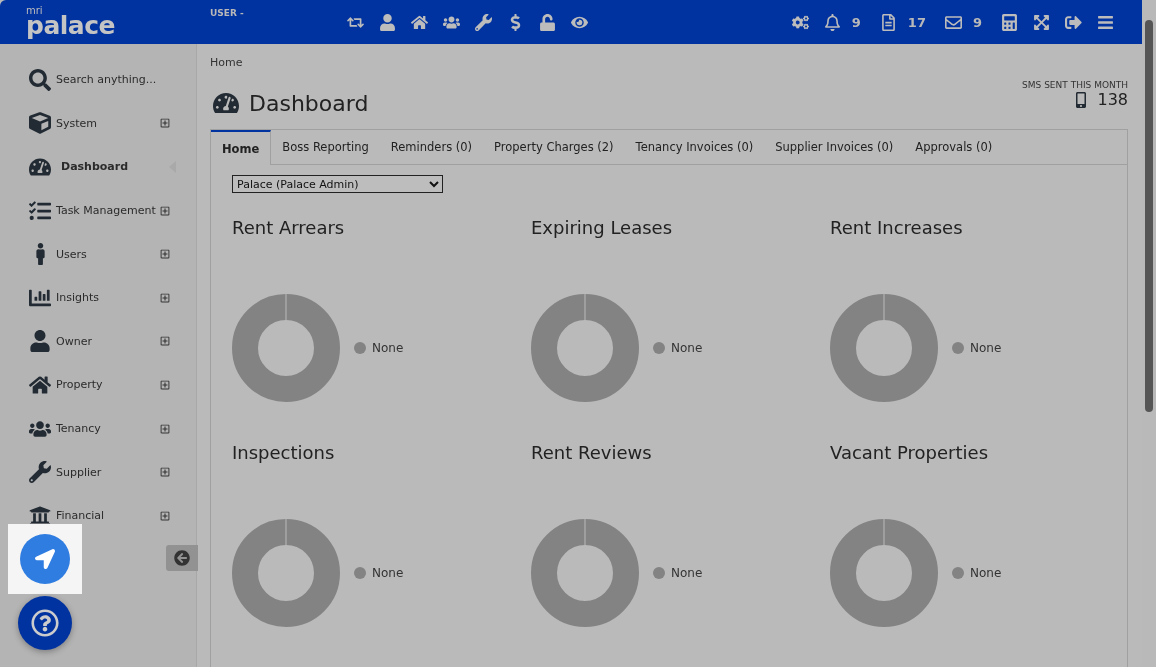 The width and height of the screenshot is (1156, 667). Describe the element at coordinates (289, 227) in the screenshot. I see `card-title: Rent Arrears` at that location.